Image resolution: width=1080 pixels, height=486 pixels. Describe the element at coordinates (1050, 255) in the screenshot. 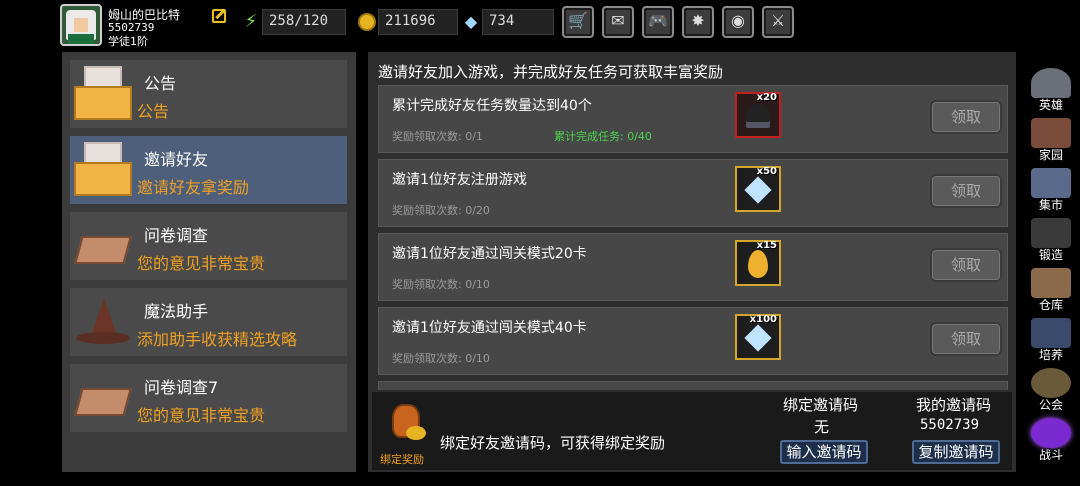

I see `sidebar-label: 锻造` at that location.